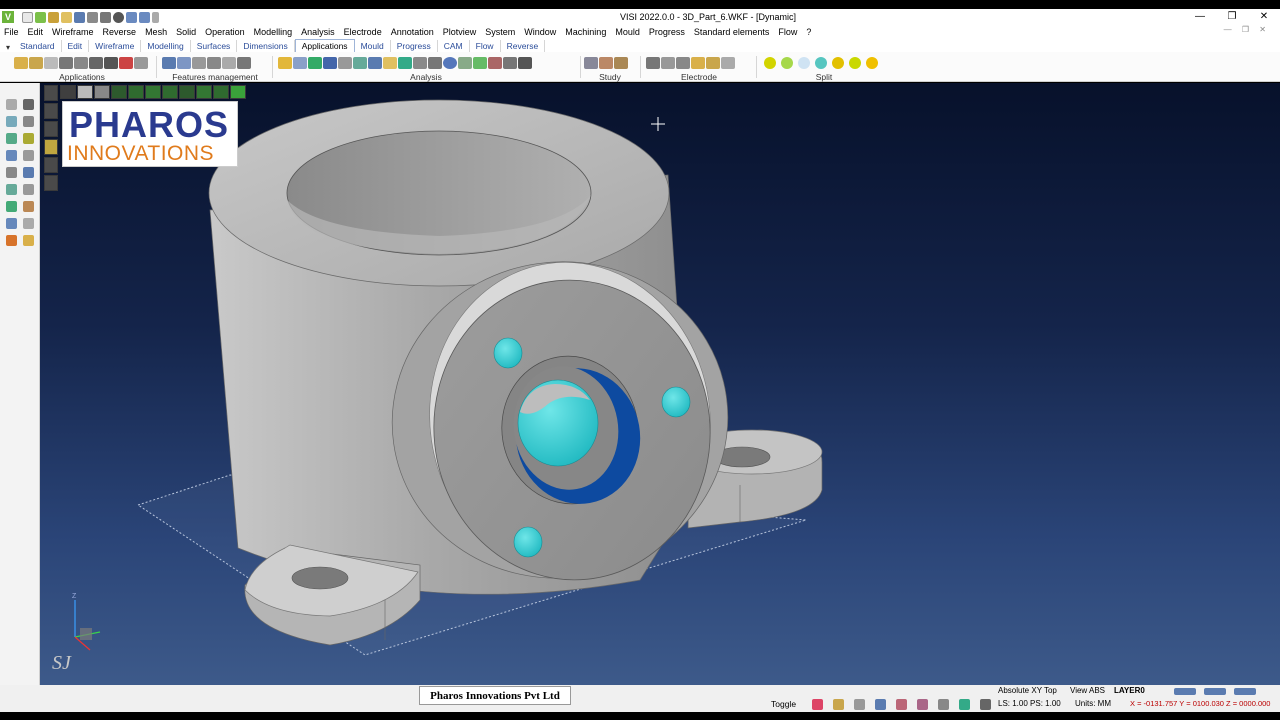  What do you see at coordinates (1087, 690) in the screenshot?
I see `view-abs-status: View ABS` at bounding box center [1087, 690].